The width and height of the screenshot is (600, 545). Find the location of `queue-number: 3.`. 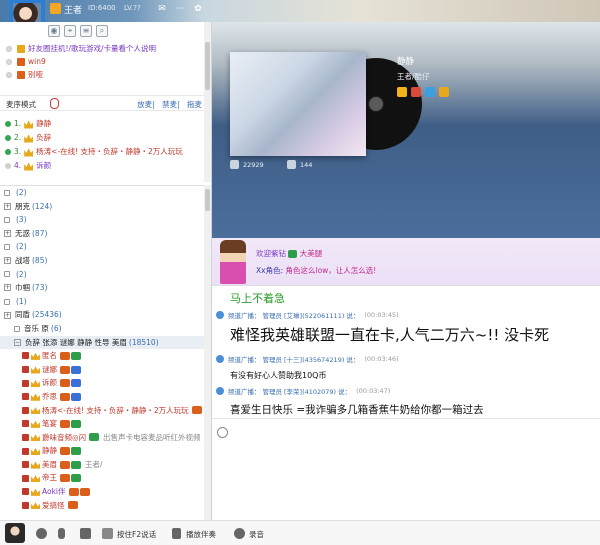

queue-number: 3. is located at coordinates (18, 151).